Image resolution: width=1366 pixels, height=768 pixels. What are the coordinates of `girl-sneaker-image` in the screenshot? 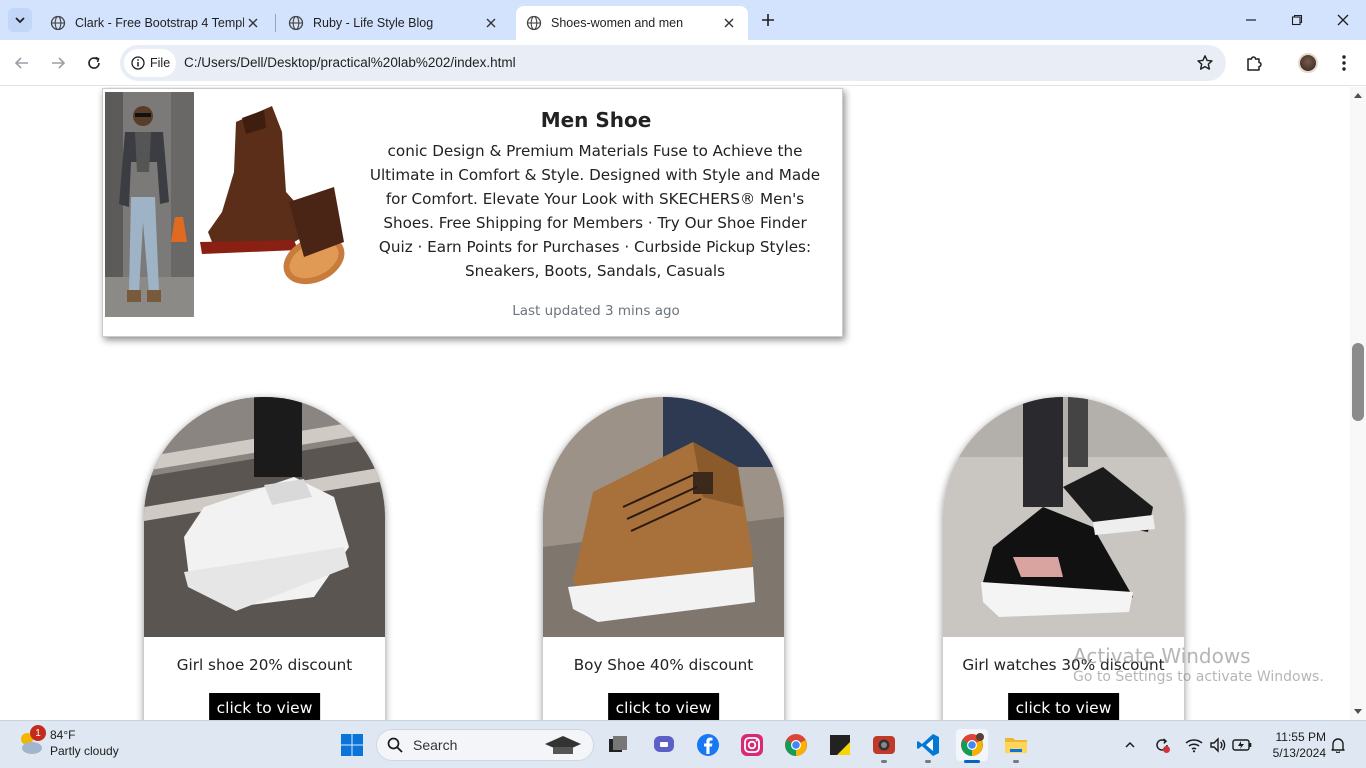 It's located at (1063, 517).